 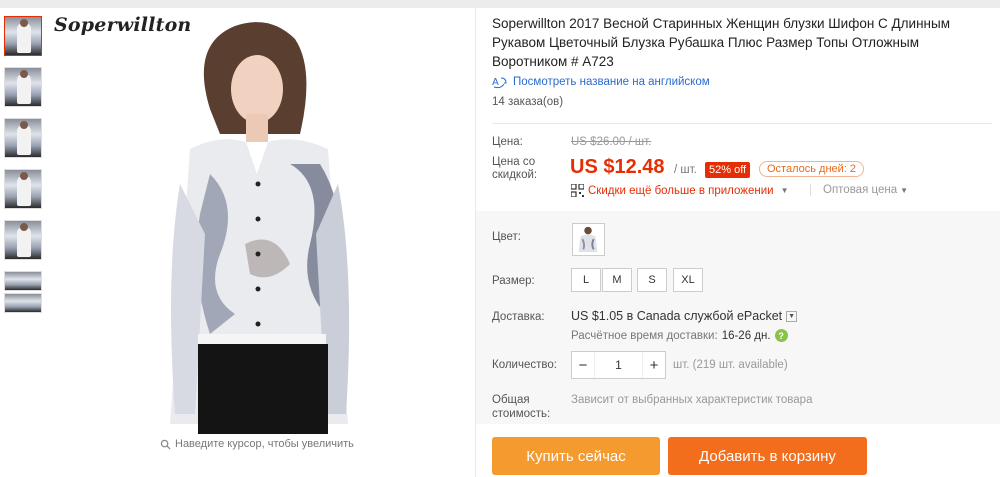 I want to click on zoom-hint: Наведите курсор, чтобы увеличить, so click(x=257, y=444).